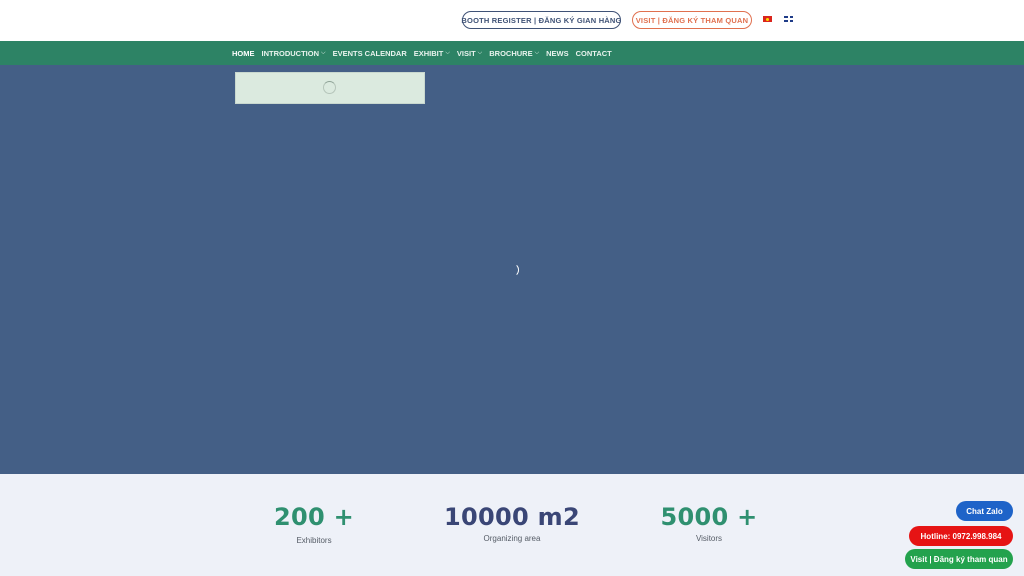 This screenshot has height=576, width=1024. I want to click on nav-item-label: EXHIBIT, so click(428, 53).